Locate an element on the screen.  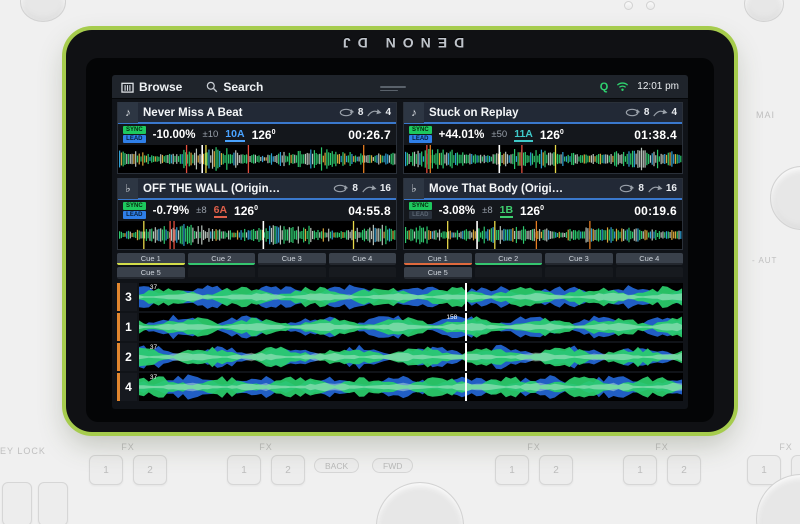
panel-handle-icon is located at coordinates (393, 88).